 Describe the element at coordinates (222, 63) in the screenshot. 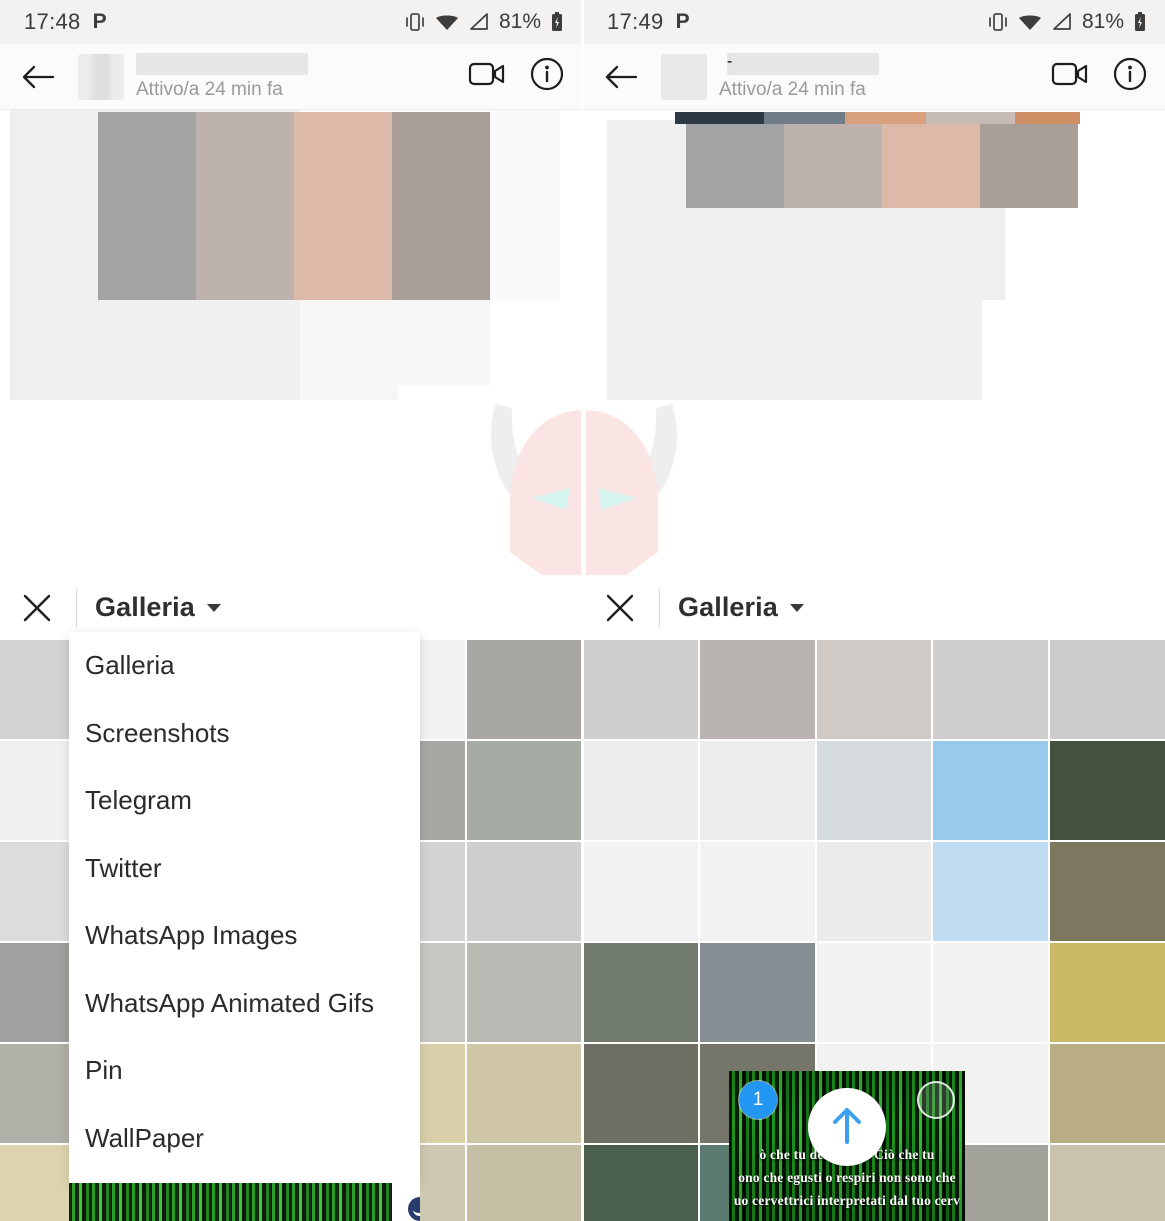

I see `contact-name-redacted` at that location.